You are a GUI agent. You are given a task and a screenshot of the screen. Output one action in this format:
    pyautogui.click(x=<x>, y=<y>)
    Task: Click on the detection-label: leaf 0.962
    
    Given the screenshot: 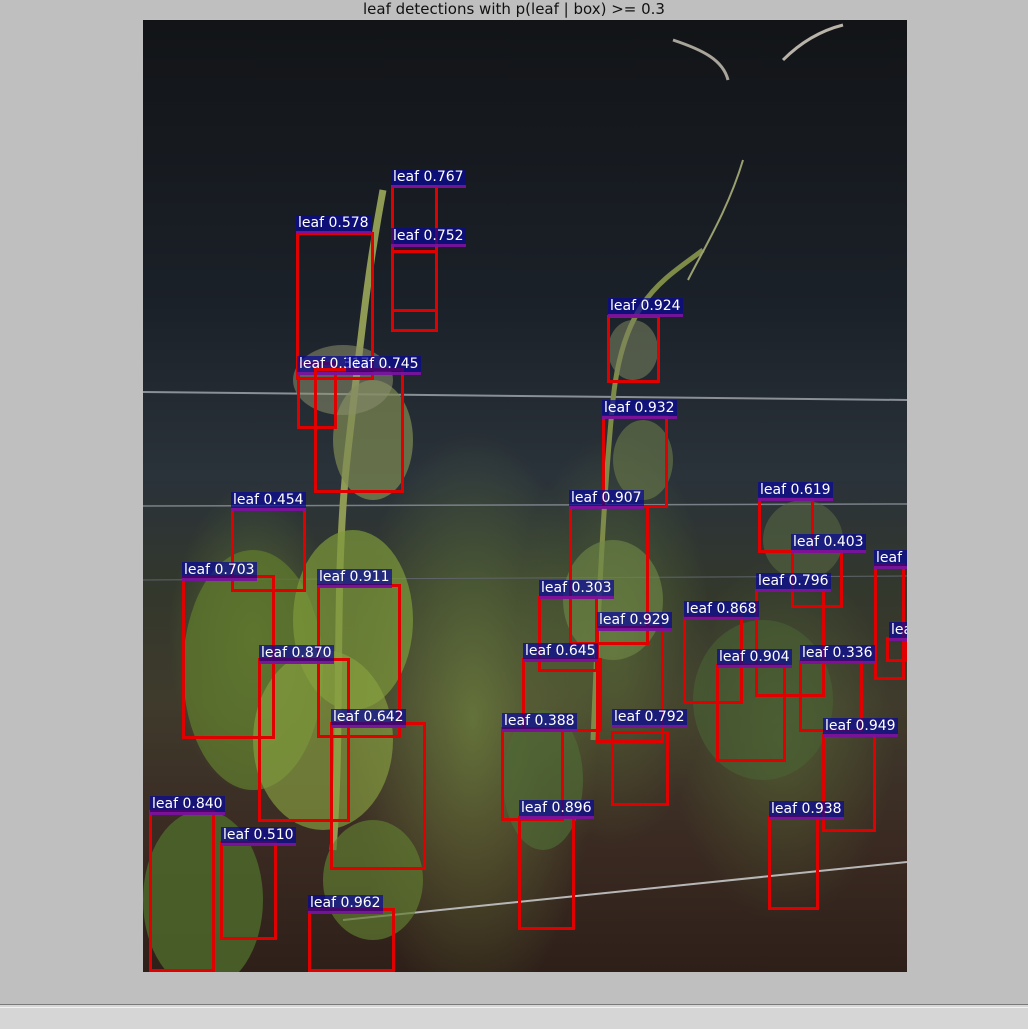 What is the action you would take?
    pyautogui.click(x=345, y=904)
    